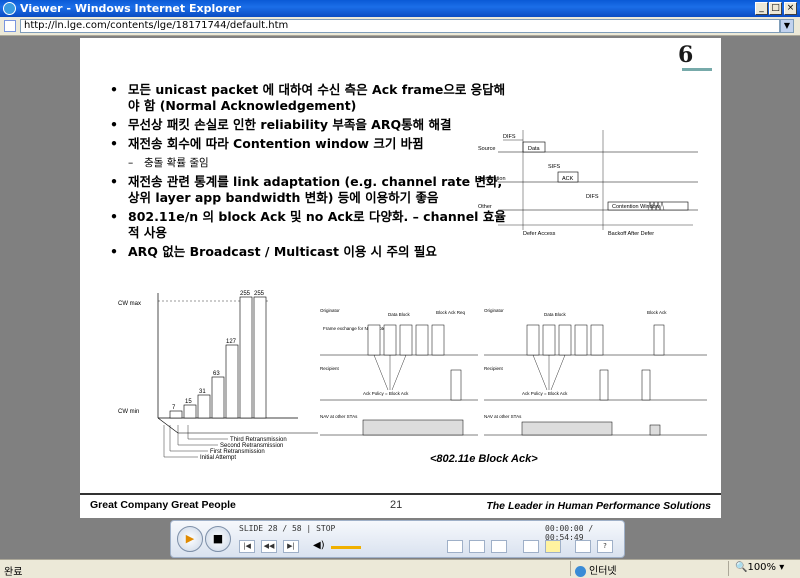 This screenshot has width=800, height=578. Describe the element at coordinates (686, 55) in the screenshot. I see `logo: 6` at that location.